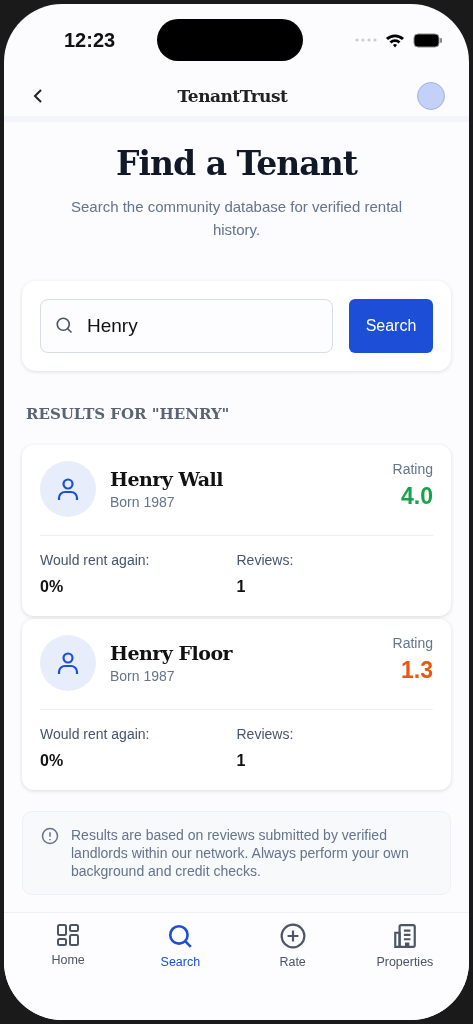 This screenshot has height=1024, width=473. Describe the element at coordinates (395, 40) in the screenshot. I see `wifi-icon` at that location.